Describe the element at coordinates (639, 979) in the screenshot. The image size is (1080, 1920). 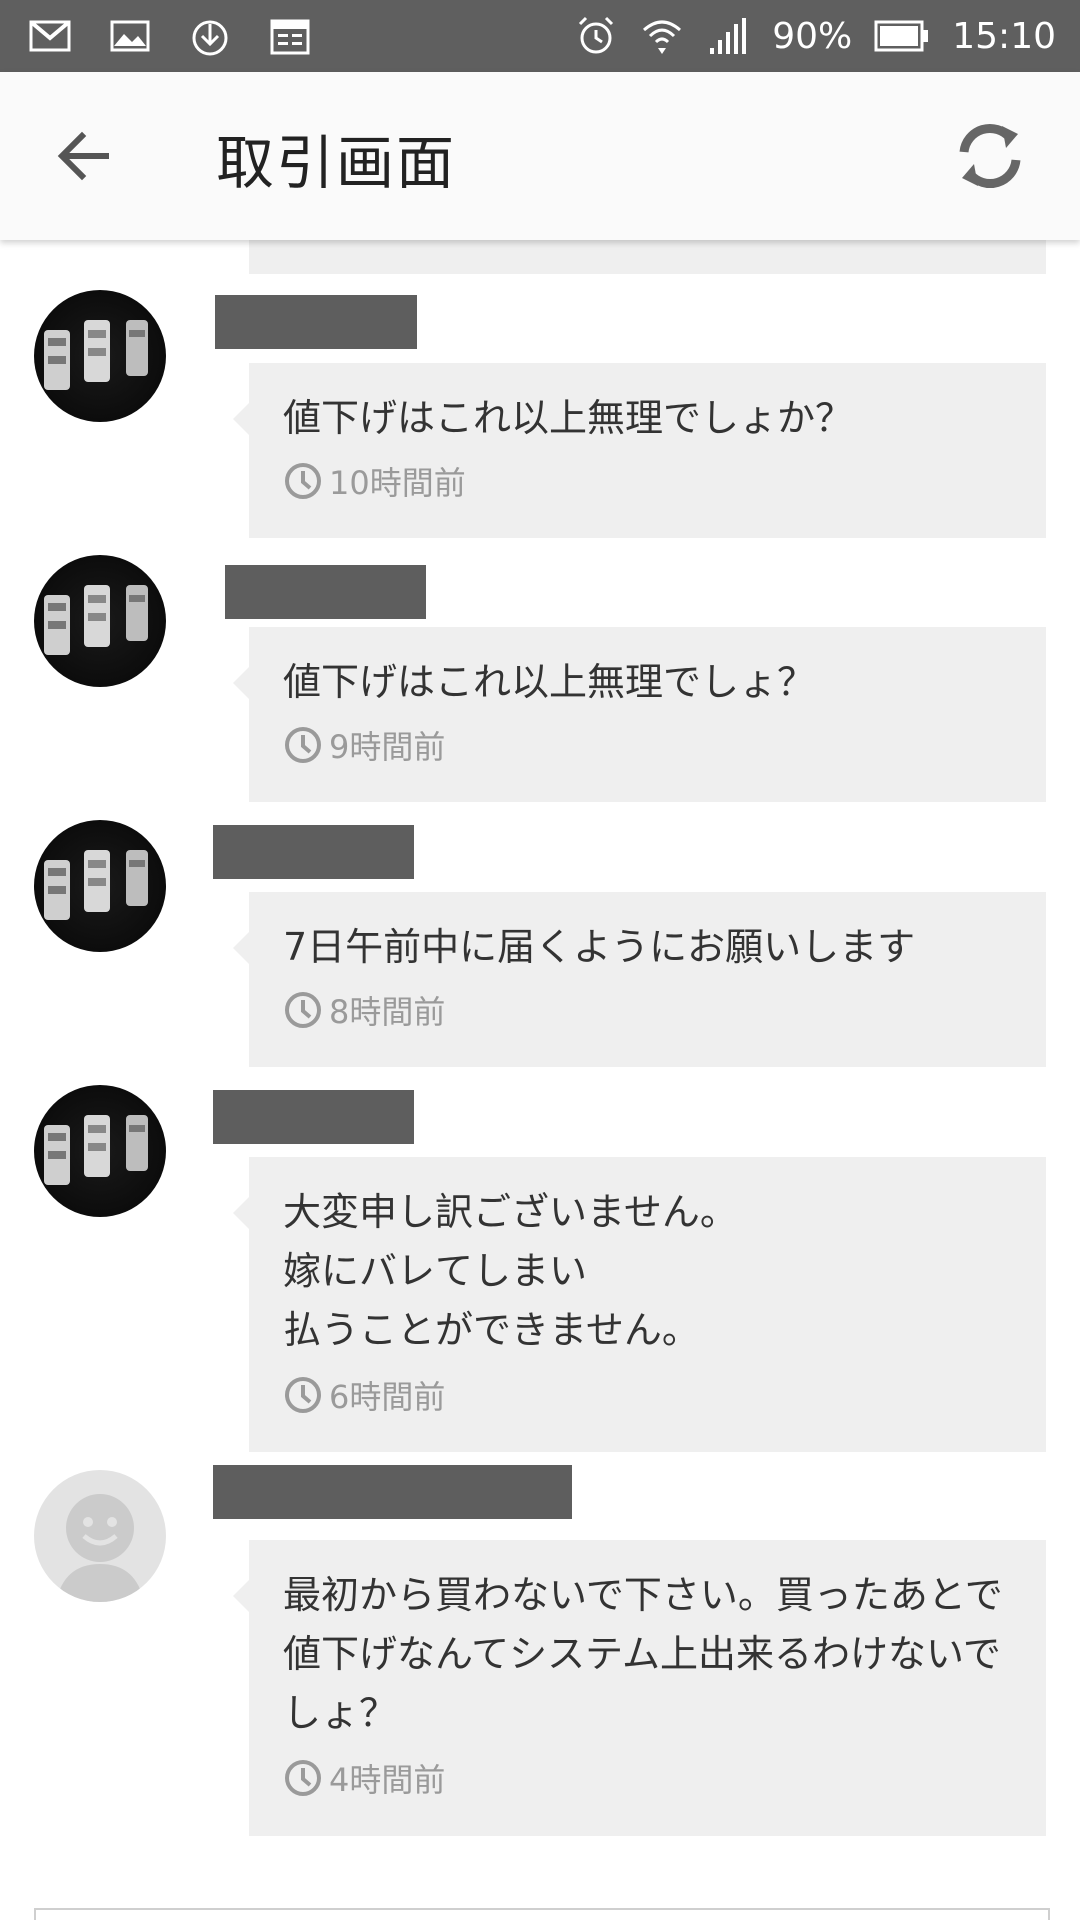
I see `message-bubble: 7日午前中に届くようにお願いします 8時間前` at that location.